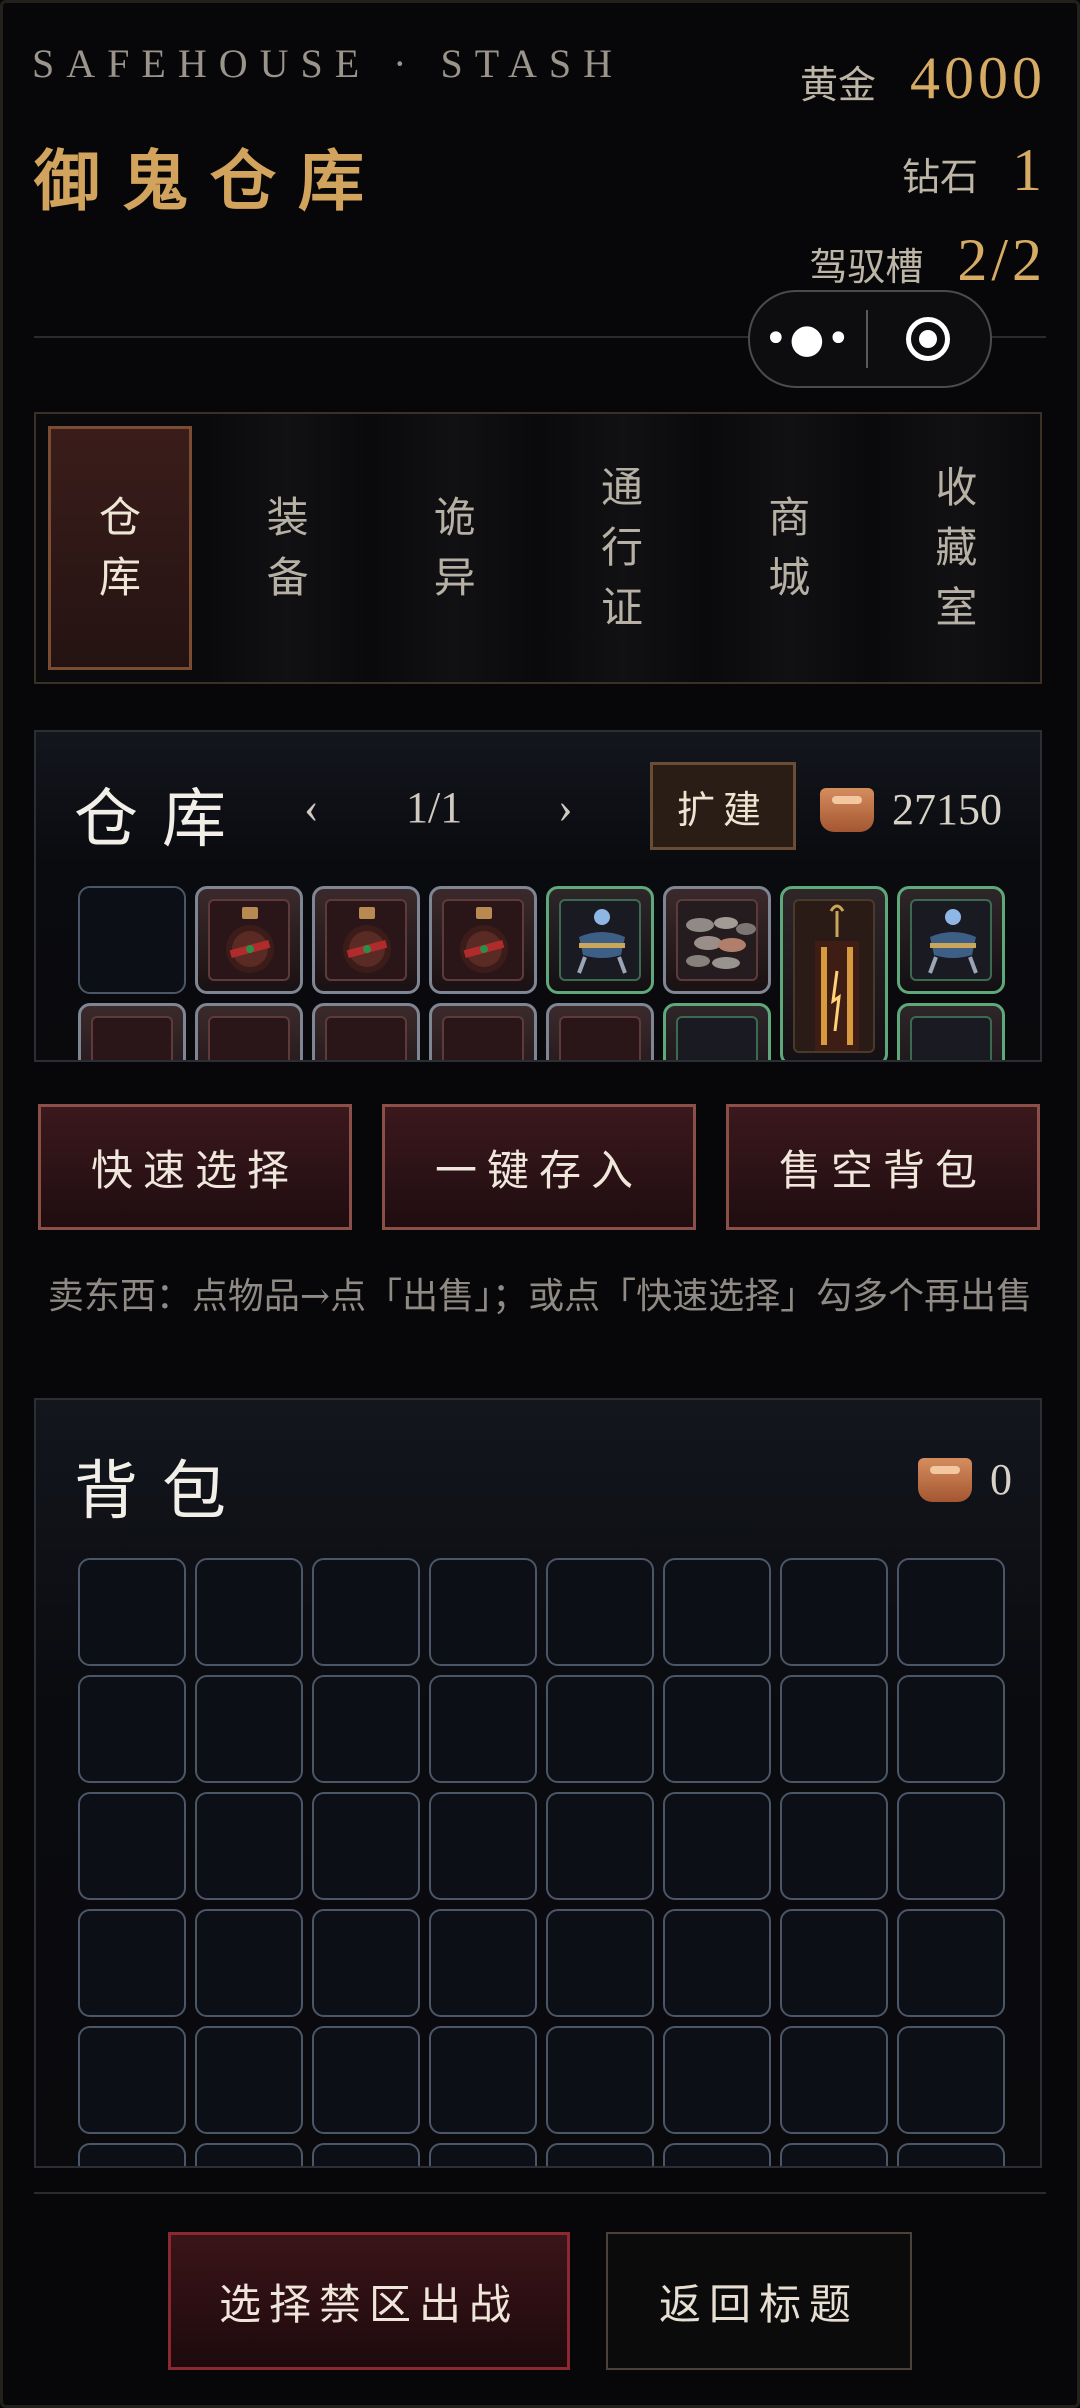 The height and width of the screenshot is (2408, 1080). Describe the element at coordinates (132, 940) in the screenshot. I see `stash-slot-empty` at that location.